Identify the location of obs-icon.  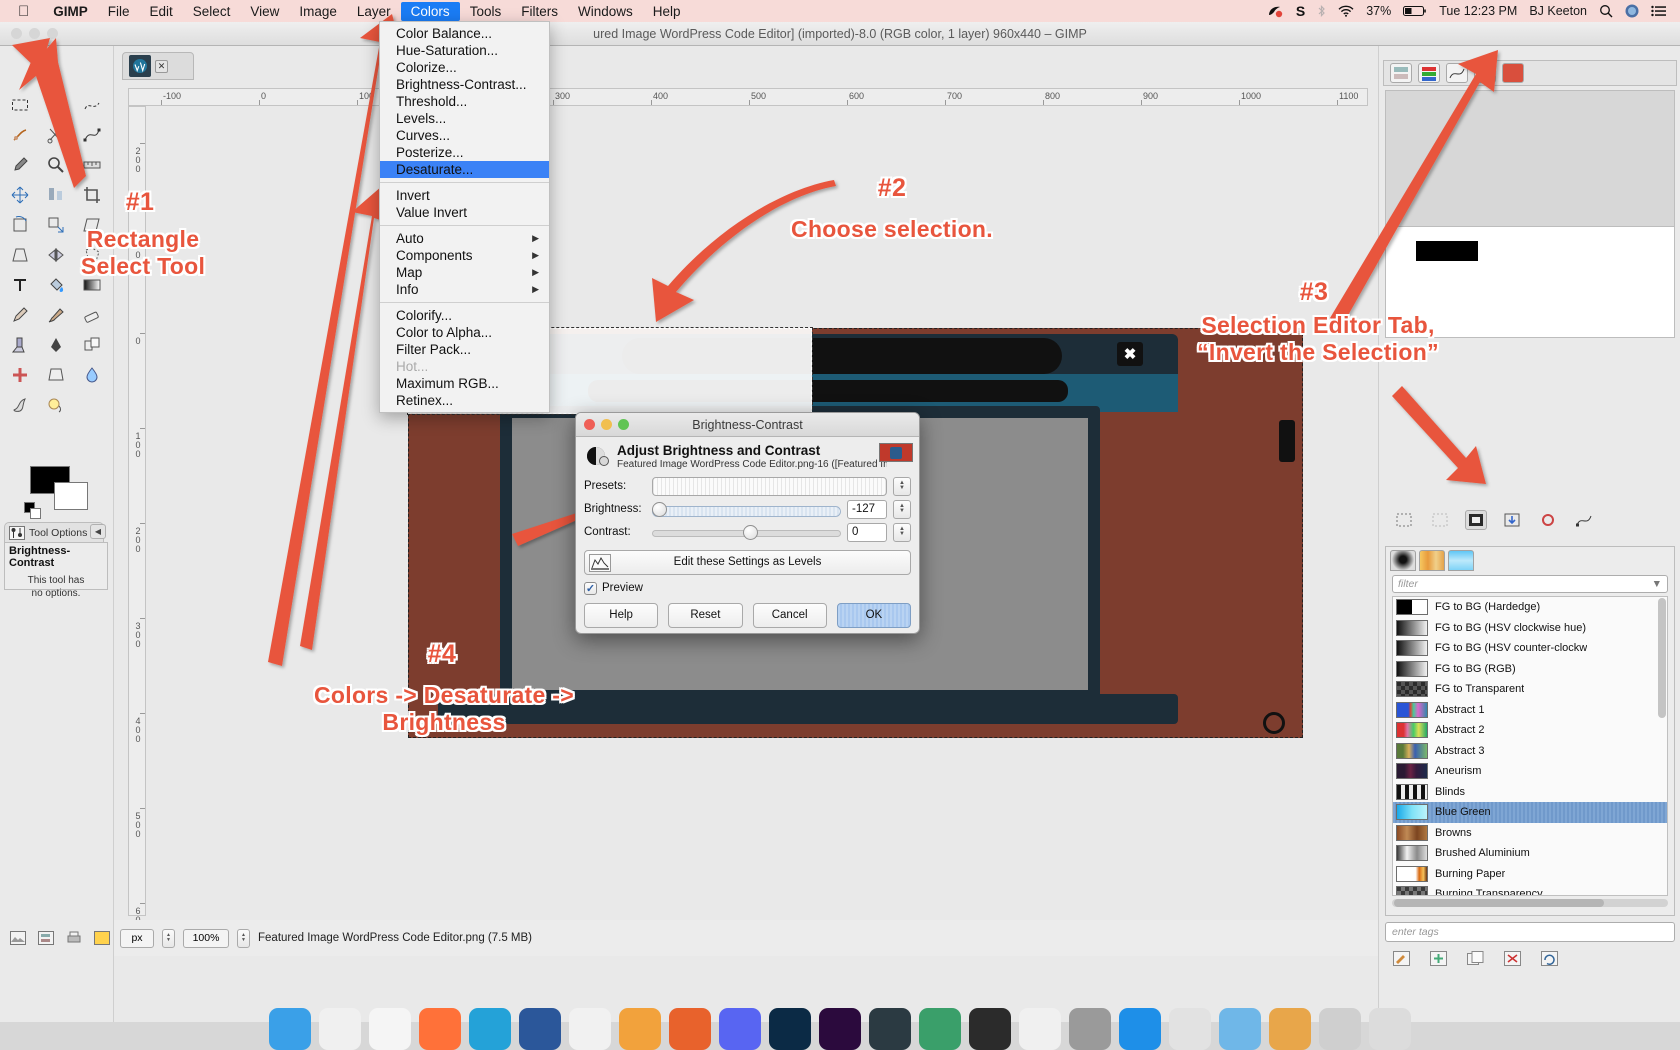
(990, 1029).